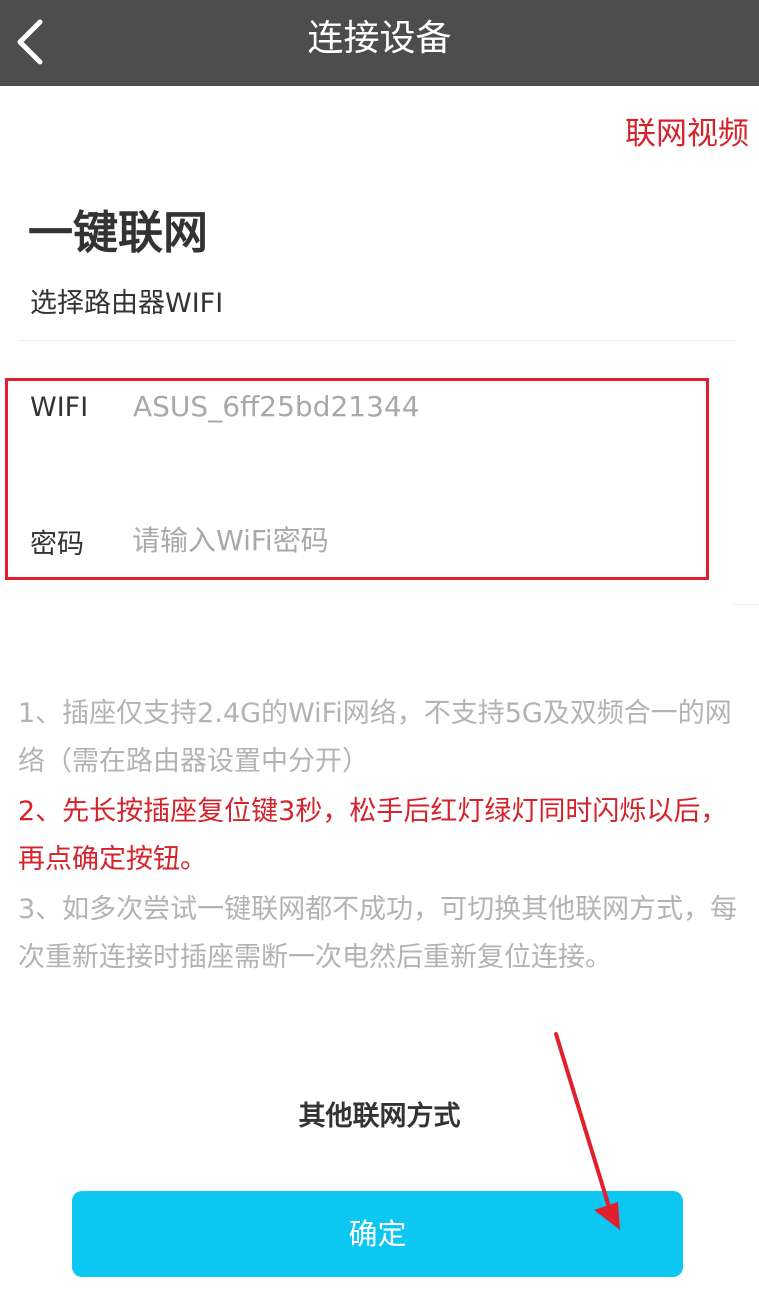 The height and width of the screenshot is (1308, 759). I want to click on network-video-link: 联网视频, so click(687, 130).